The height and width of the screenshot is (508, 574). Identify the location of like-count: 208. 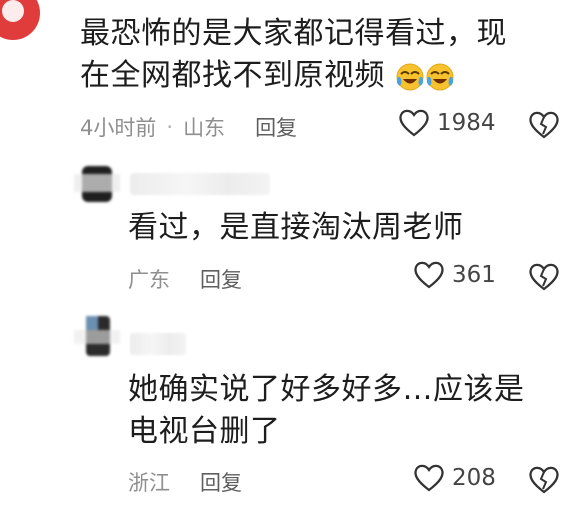
(474, 478).